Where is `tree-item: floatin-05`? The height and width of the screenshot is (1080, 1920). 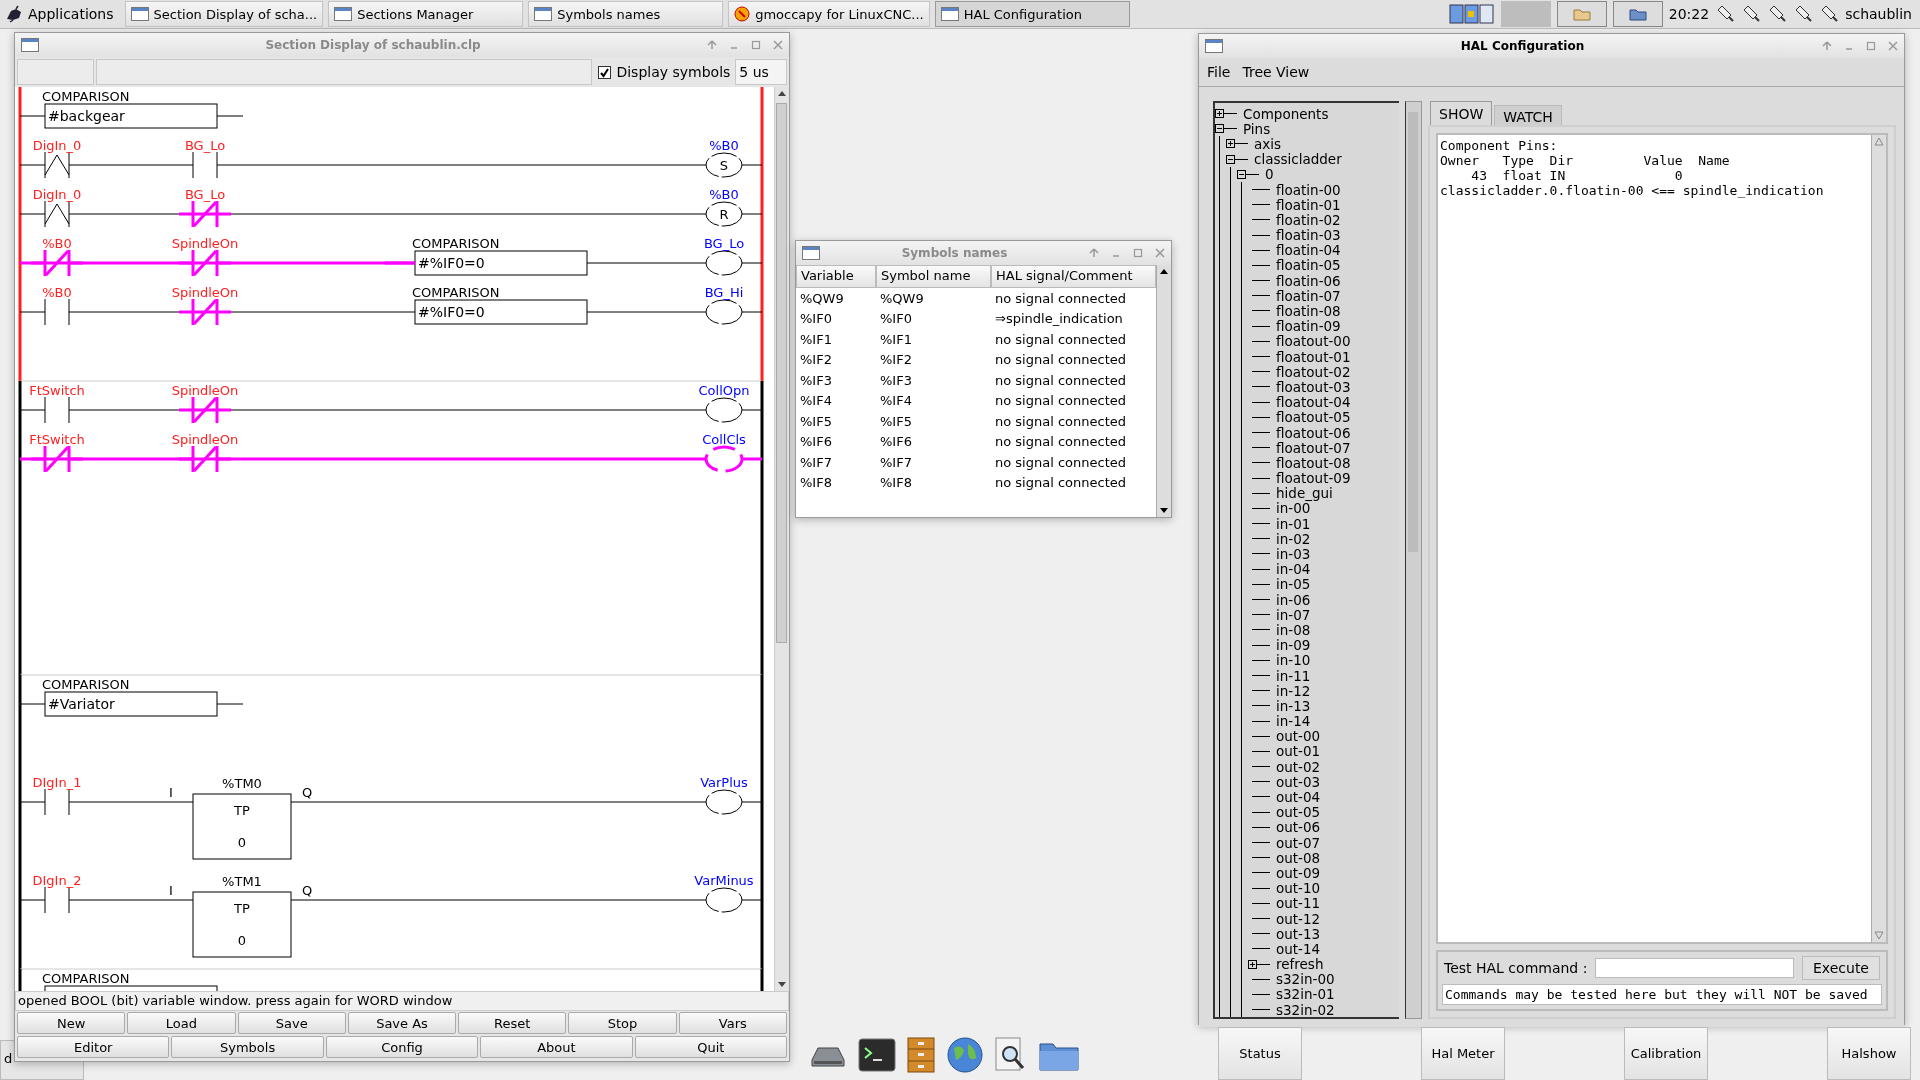 tree-item: floatin-05 is located at coordinates (1308, 265).